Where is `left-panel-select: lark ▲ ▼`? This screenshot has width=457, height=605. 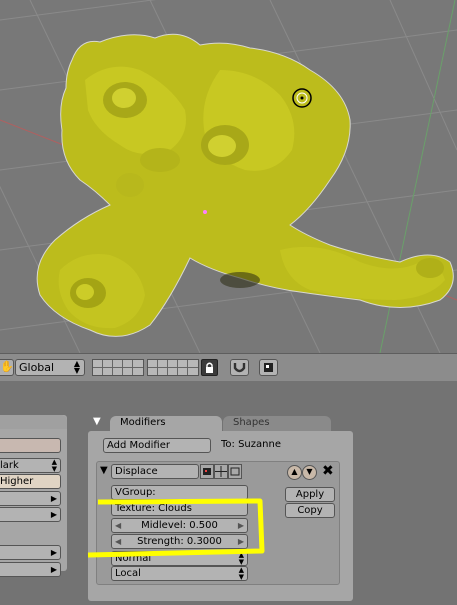
left-panel-select: lark ▲ ▼ is located at coordinates (30, 465).